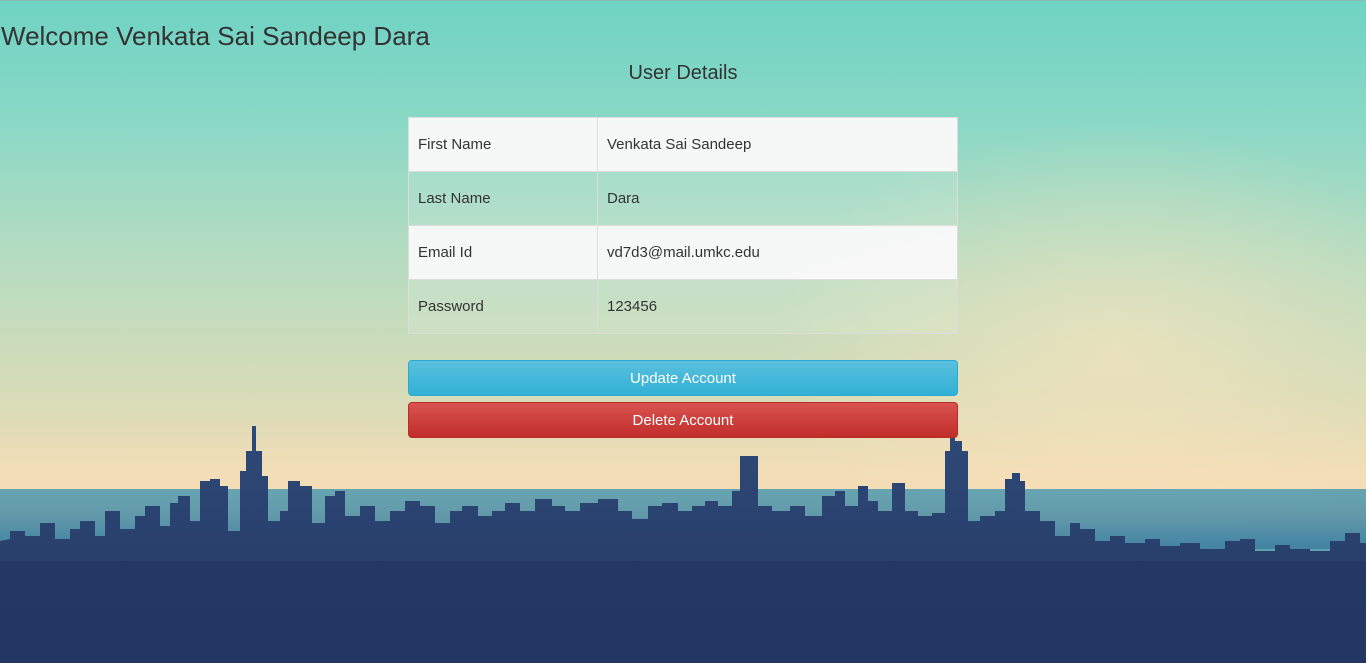  I want to click on email-value: vd7d3@mail.umkc.edu, so click(777, 252).